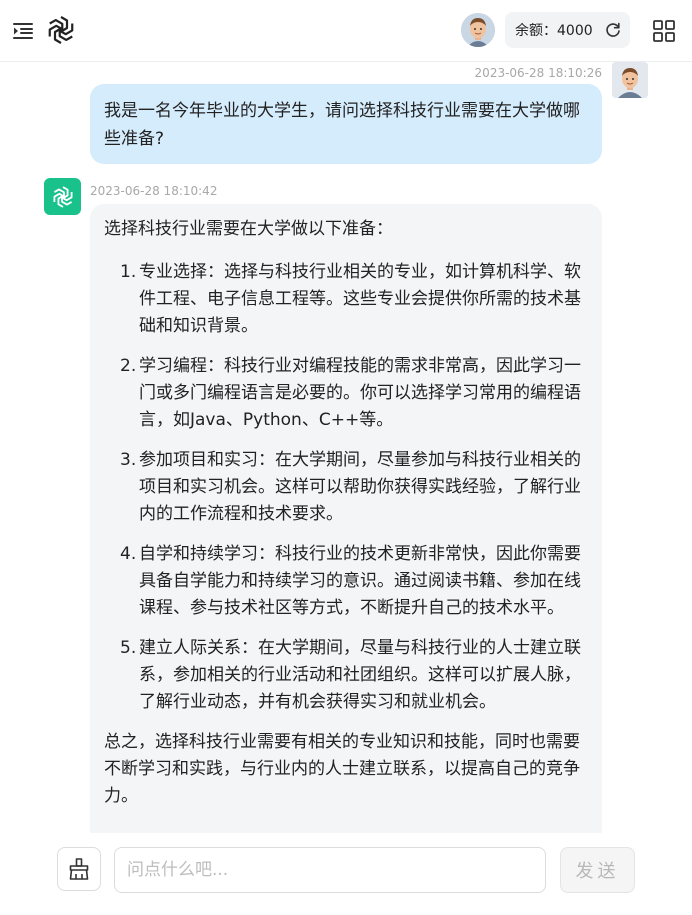  Describe the element at coordinates (538, 73) in the screenshot. I see `user-message-time: 2023-06-28 18:10:26` at that location.